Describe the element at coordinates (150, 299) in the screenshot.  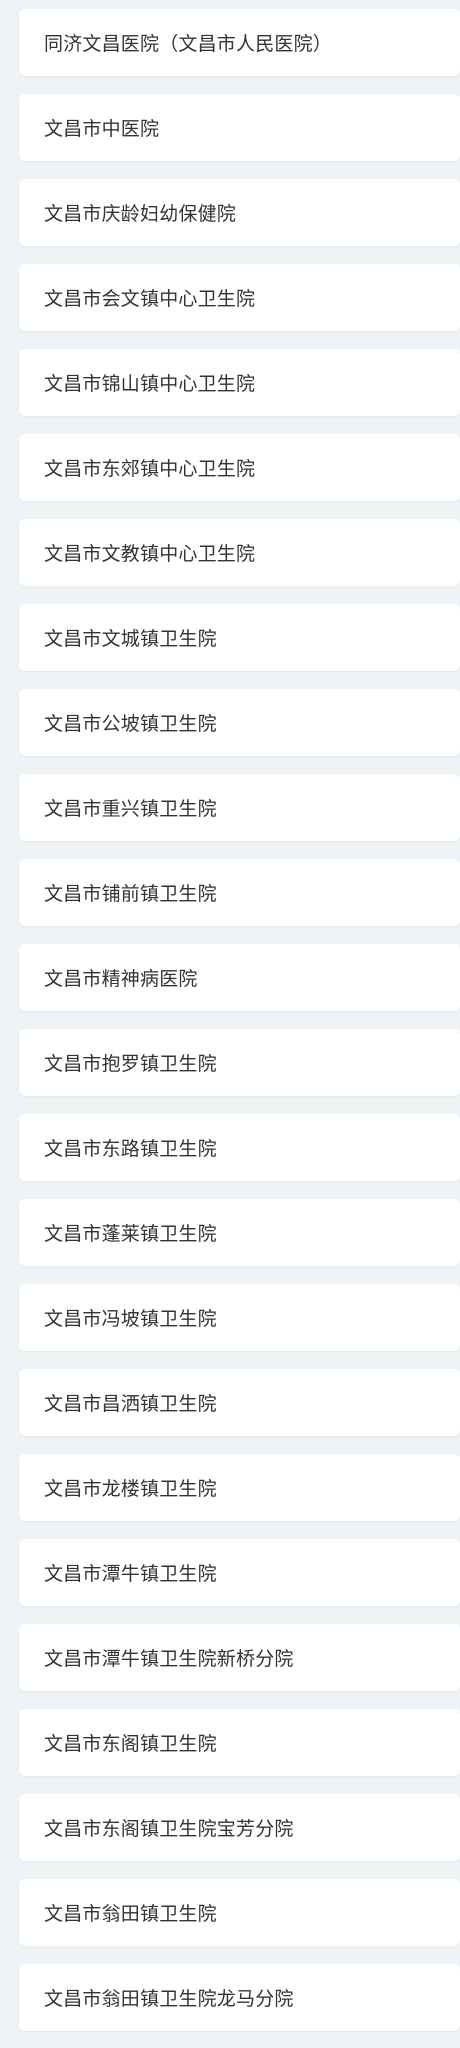
I see `hospital-name: 文昌市会文镇中心卫生院` at that location.